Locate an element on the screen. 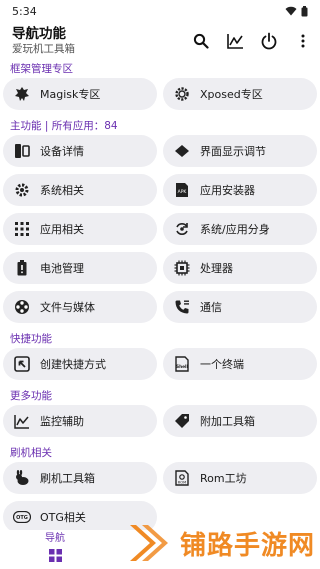 The width and height of the screenshot is (320, 569). search-button is located at coordinates (201, 41).